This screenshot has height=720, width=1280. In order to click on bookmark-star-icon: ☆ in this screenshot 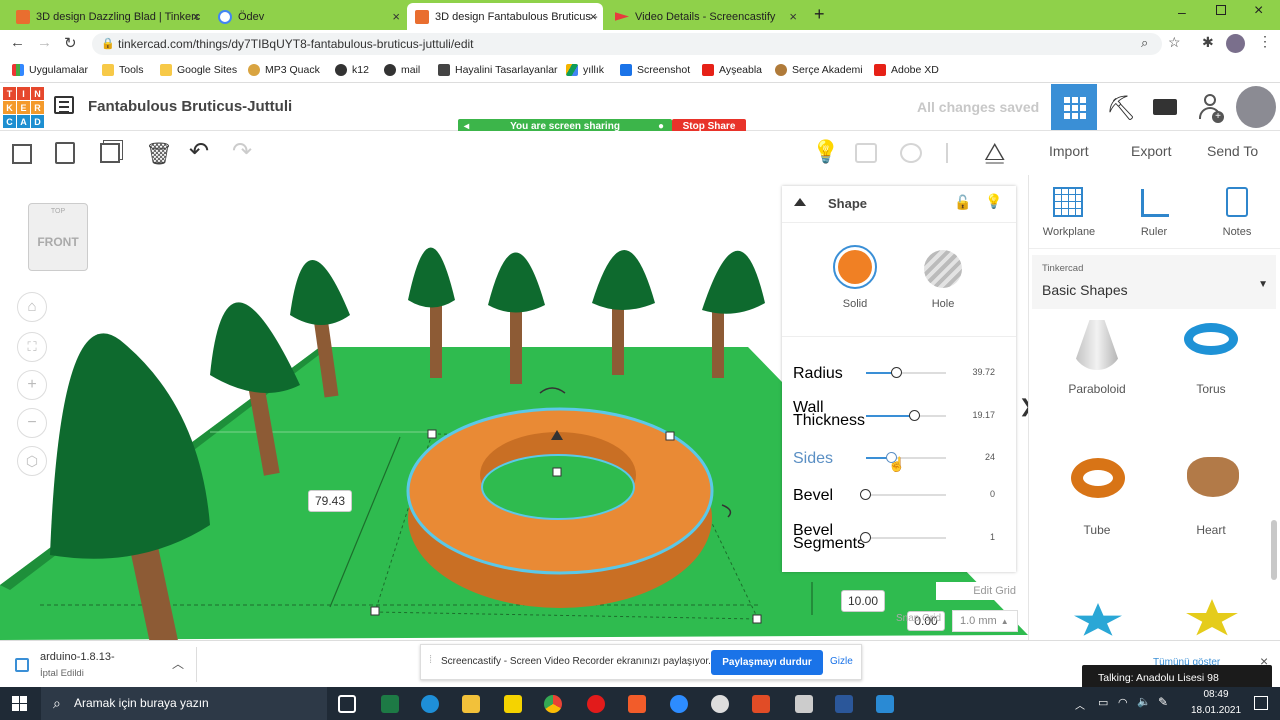, I will do `click(1174, 42)`.